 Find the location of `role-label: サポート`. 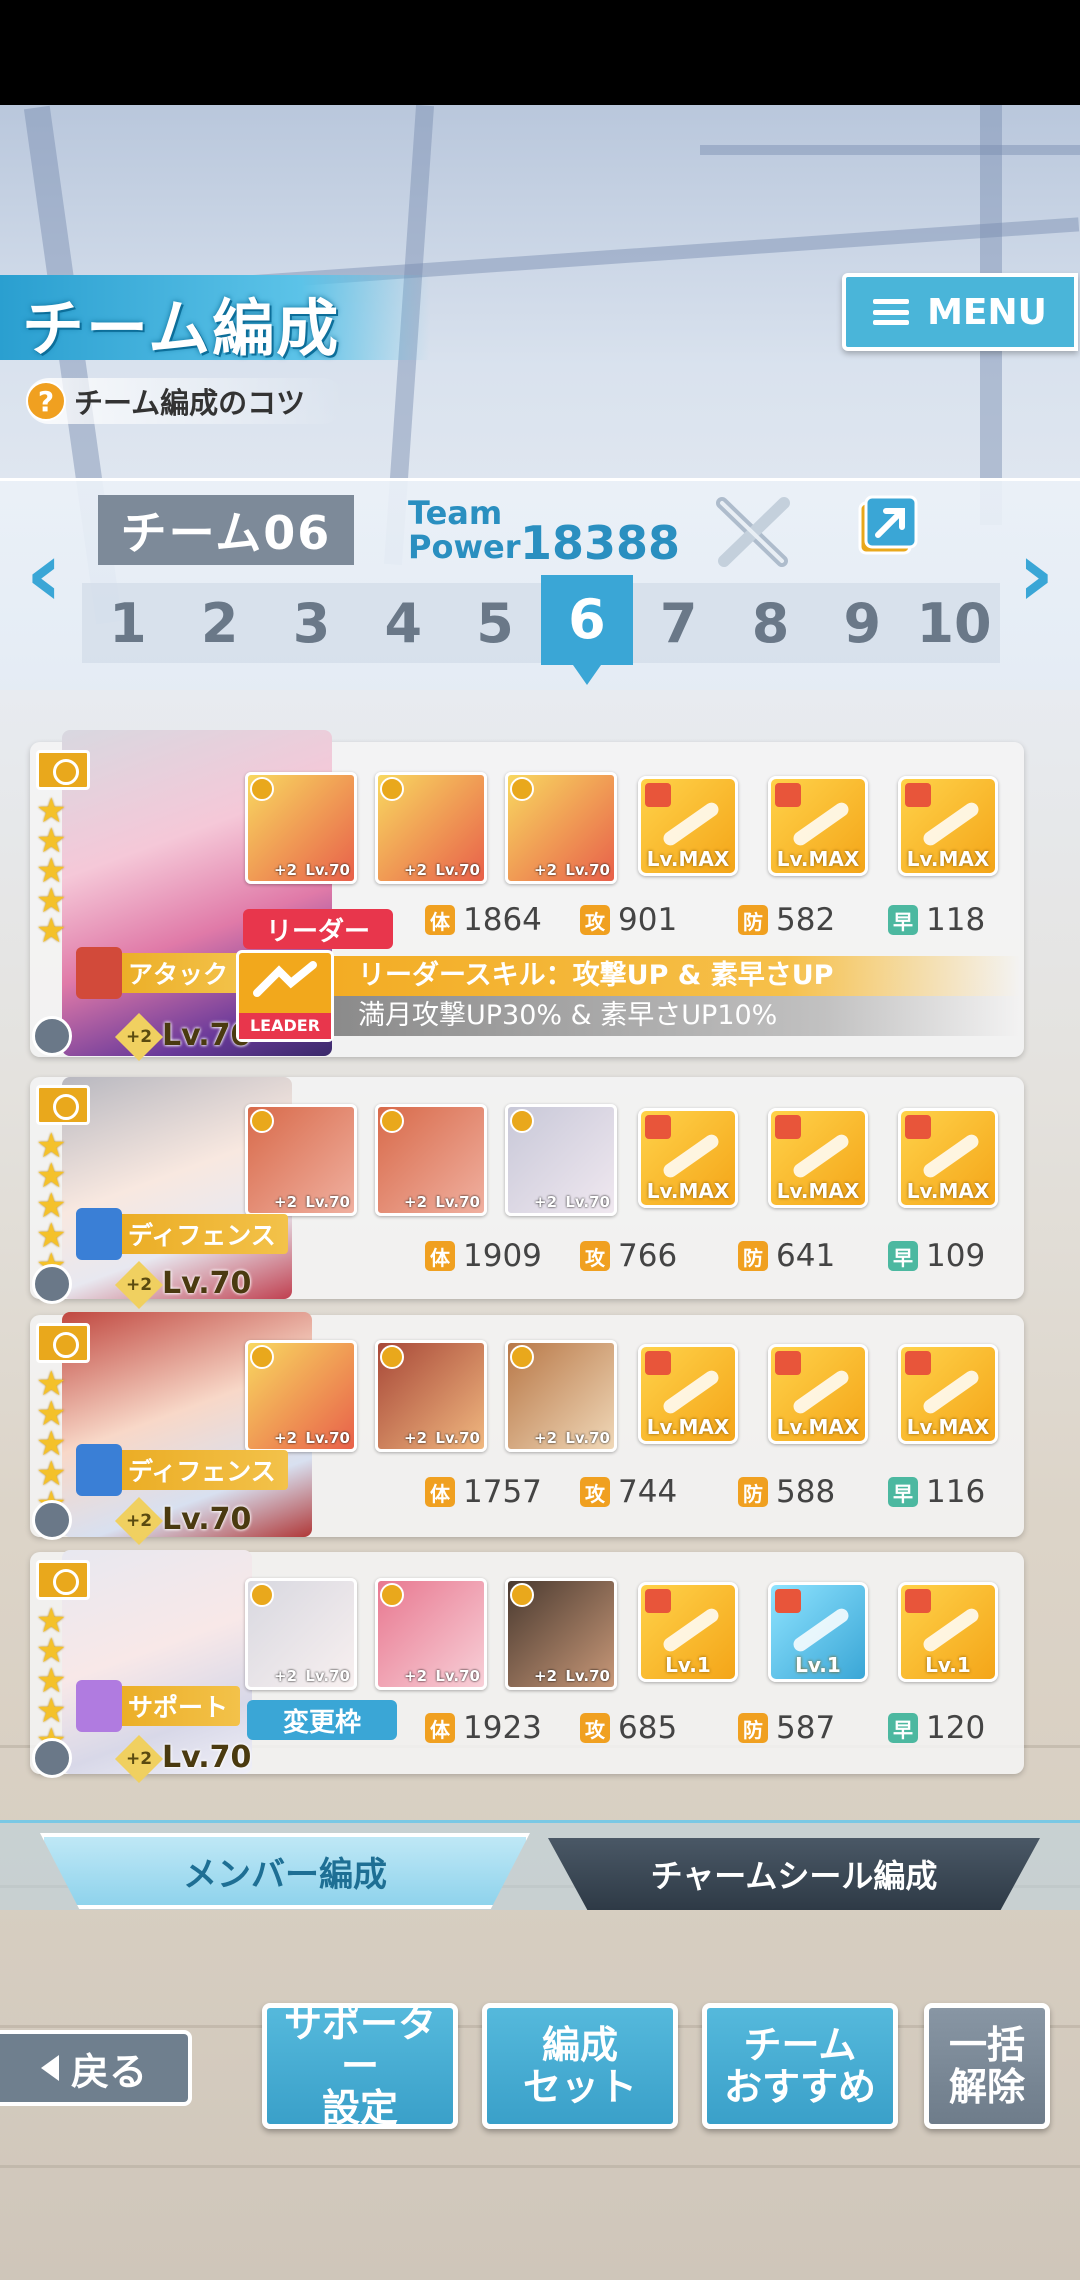

role-label: サポート is located at coordinates (178, 1707).